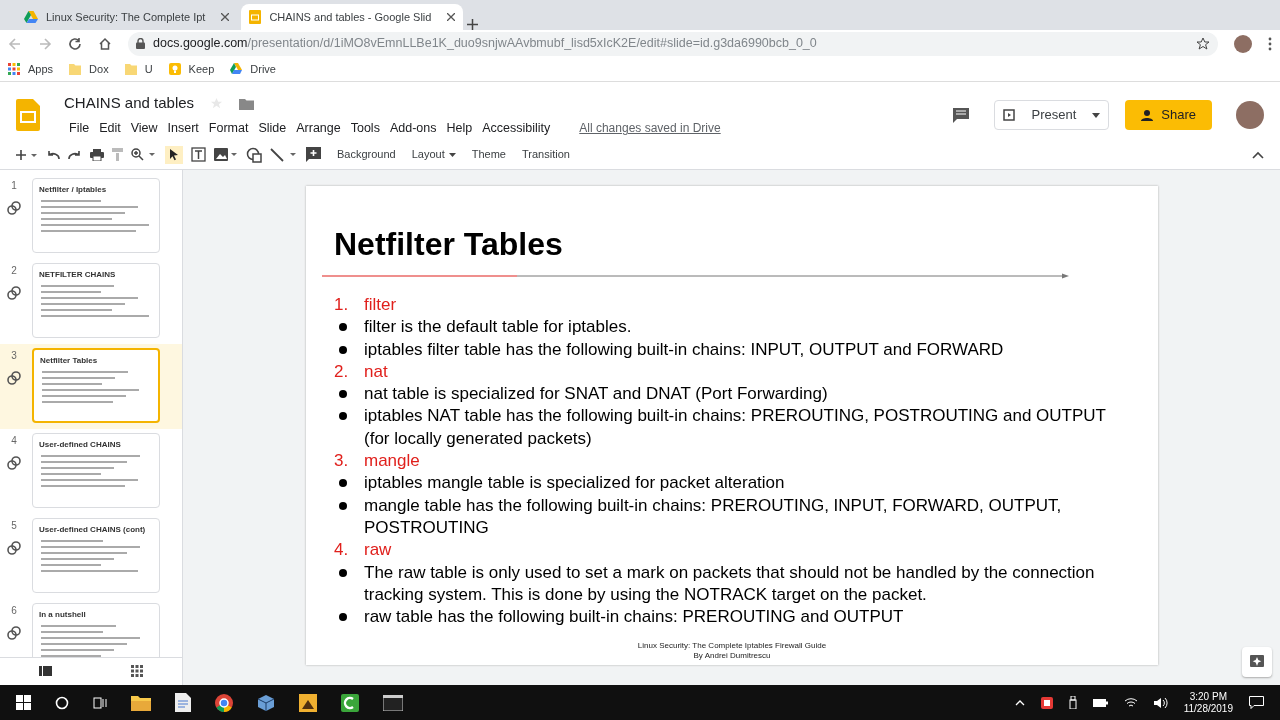  I want to click on star-icon, so click(1203, 43).